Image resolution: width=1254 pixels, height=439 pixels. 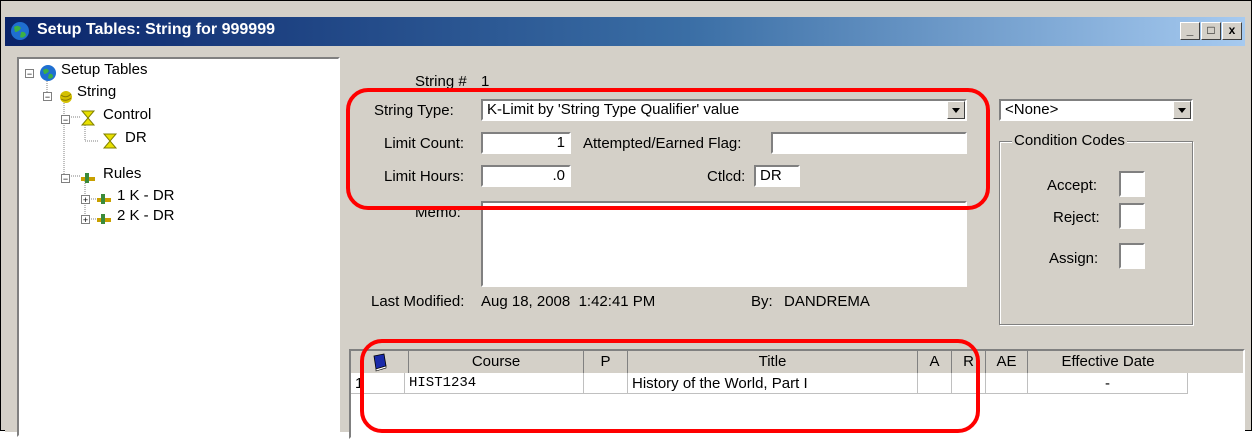 What do you see at coordinates (1076, 217) in the screenshot?
I see `reject-label: Reject:` at bounding box center [1076, 217].